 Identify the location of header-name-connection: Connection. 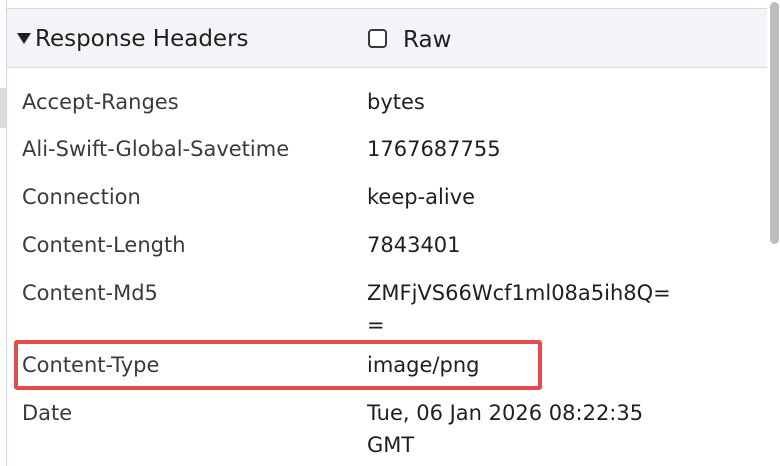
(81, 197).